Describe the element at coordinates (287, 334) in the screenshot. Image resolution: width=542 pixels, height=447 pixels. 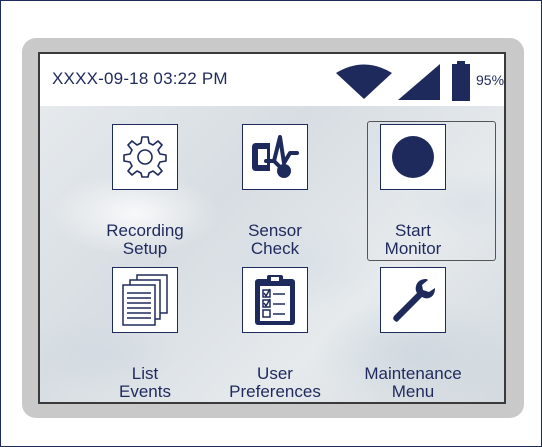
I see `user-preferences-tile: User Preferences` at that location.